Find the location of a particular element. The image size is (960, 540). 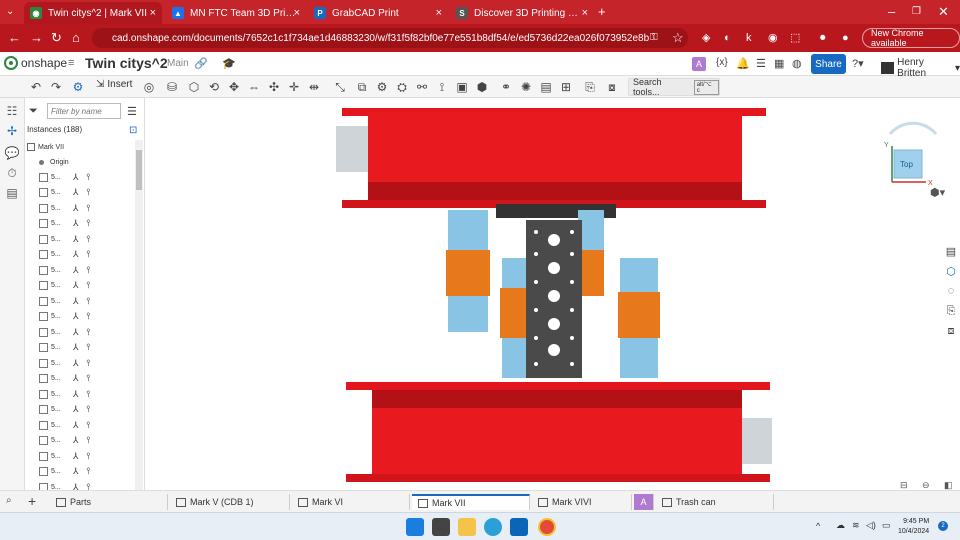

relation-icon: ⚙ is located at coordinates (382, 87).